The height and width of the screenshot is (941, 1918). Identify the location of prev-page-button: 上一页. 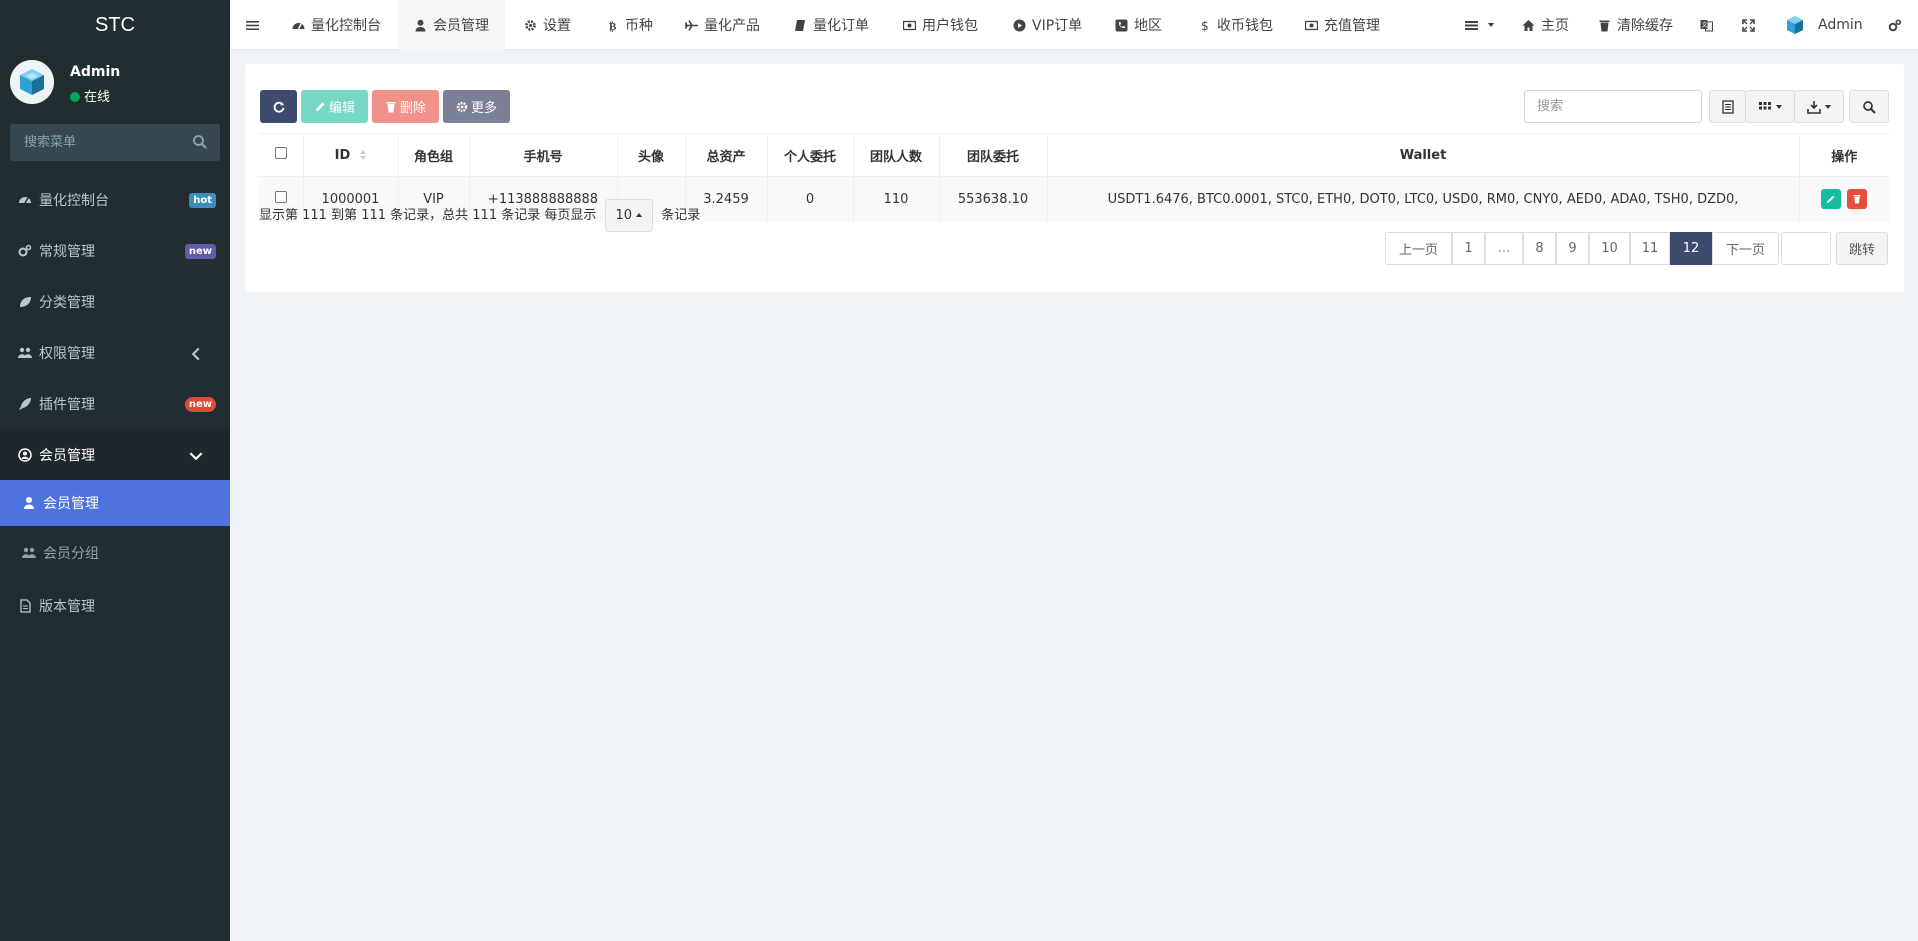
(1418, 248).